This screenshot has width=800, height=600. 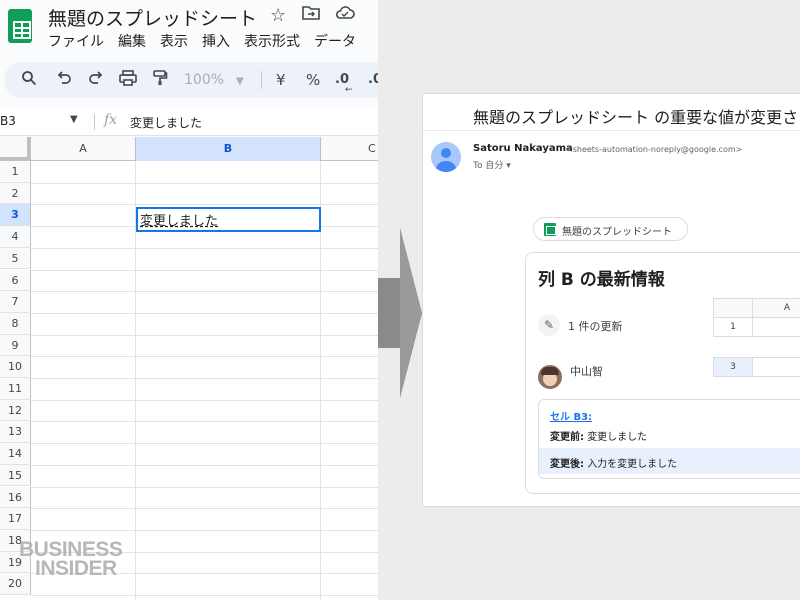 I want to click on after-change-band: 変更後: 入力を変更しました, so click(x=669, y=461).